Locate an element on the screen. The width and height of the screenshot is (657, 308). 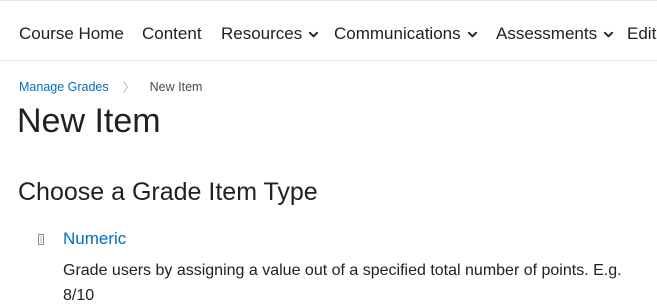
numeric-option-link: Numeric is located at coordinates (94, 239).